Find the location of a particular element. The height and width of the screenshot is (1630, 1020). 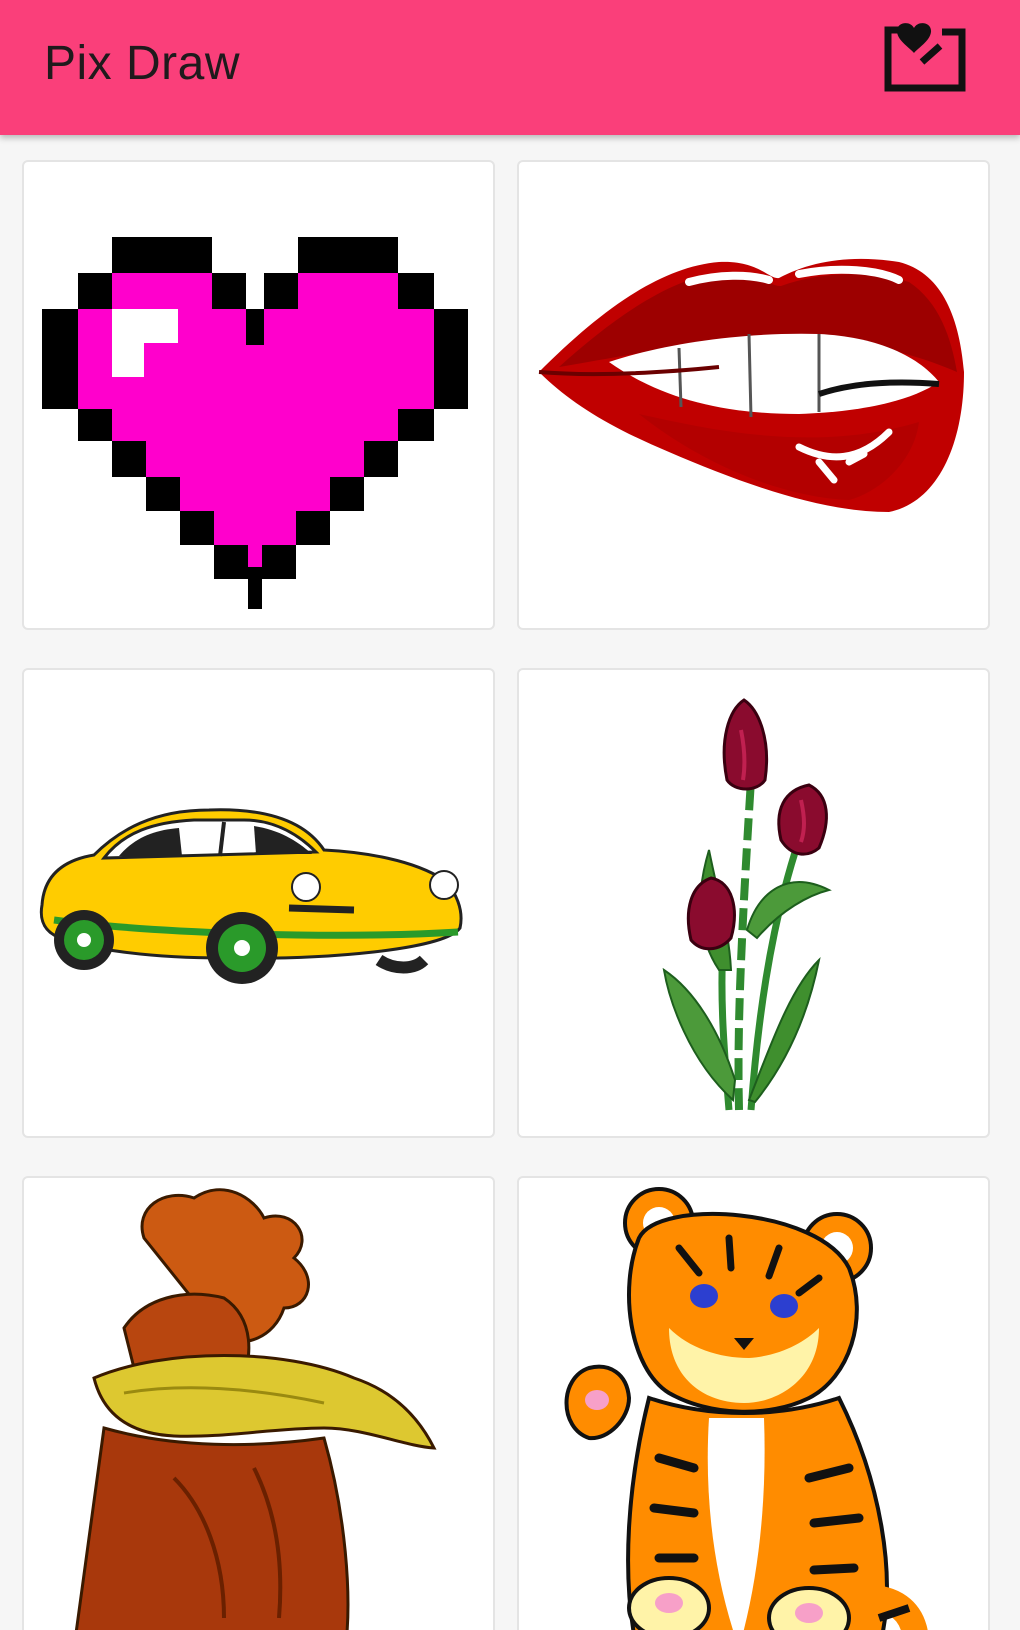

favorites-button is located at coordinates (925, 59).